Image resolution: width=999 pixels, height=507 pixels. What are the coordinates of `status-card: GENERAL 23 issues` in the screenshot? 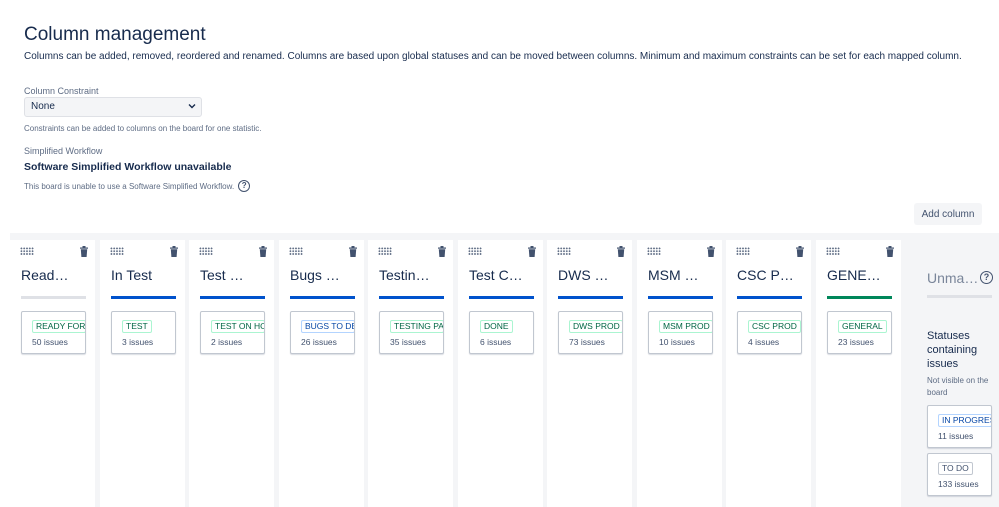 It's located at (859, 332).